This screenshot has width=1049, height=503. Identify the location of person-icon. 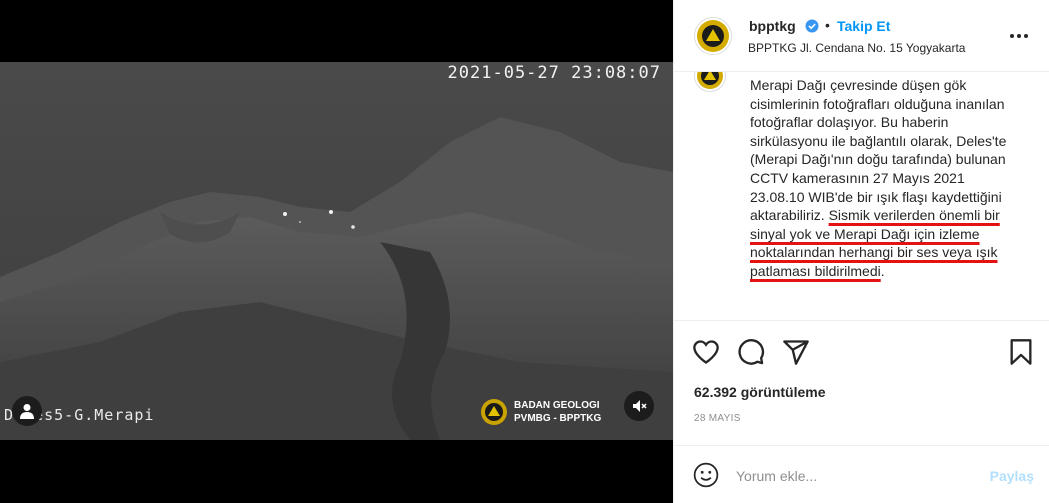
(27, 411).